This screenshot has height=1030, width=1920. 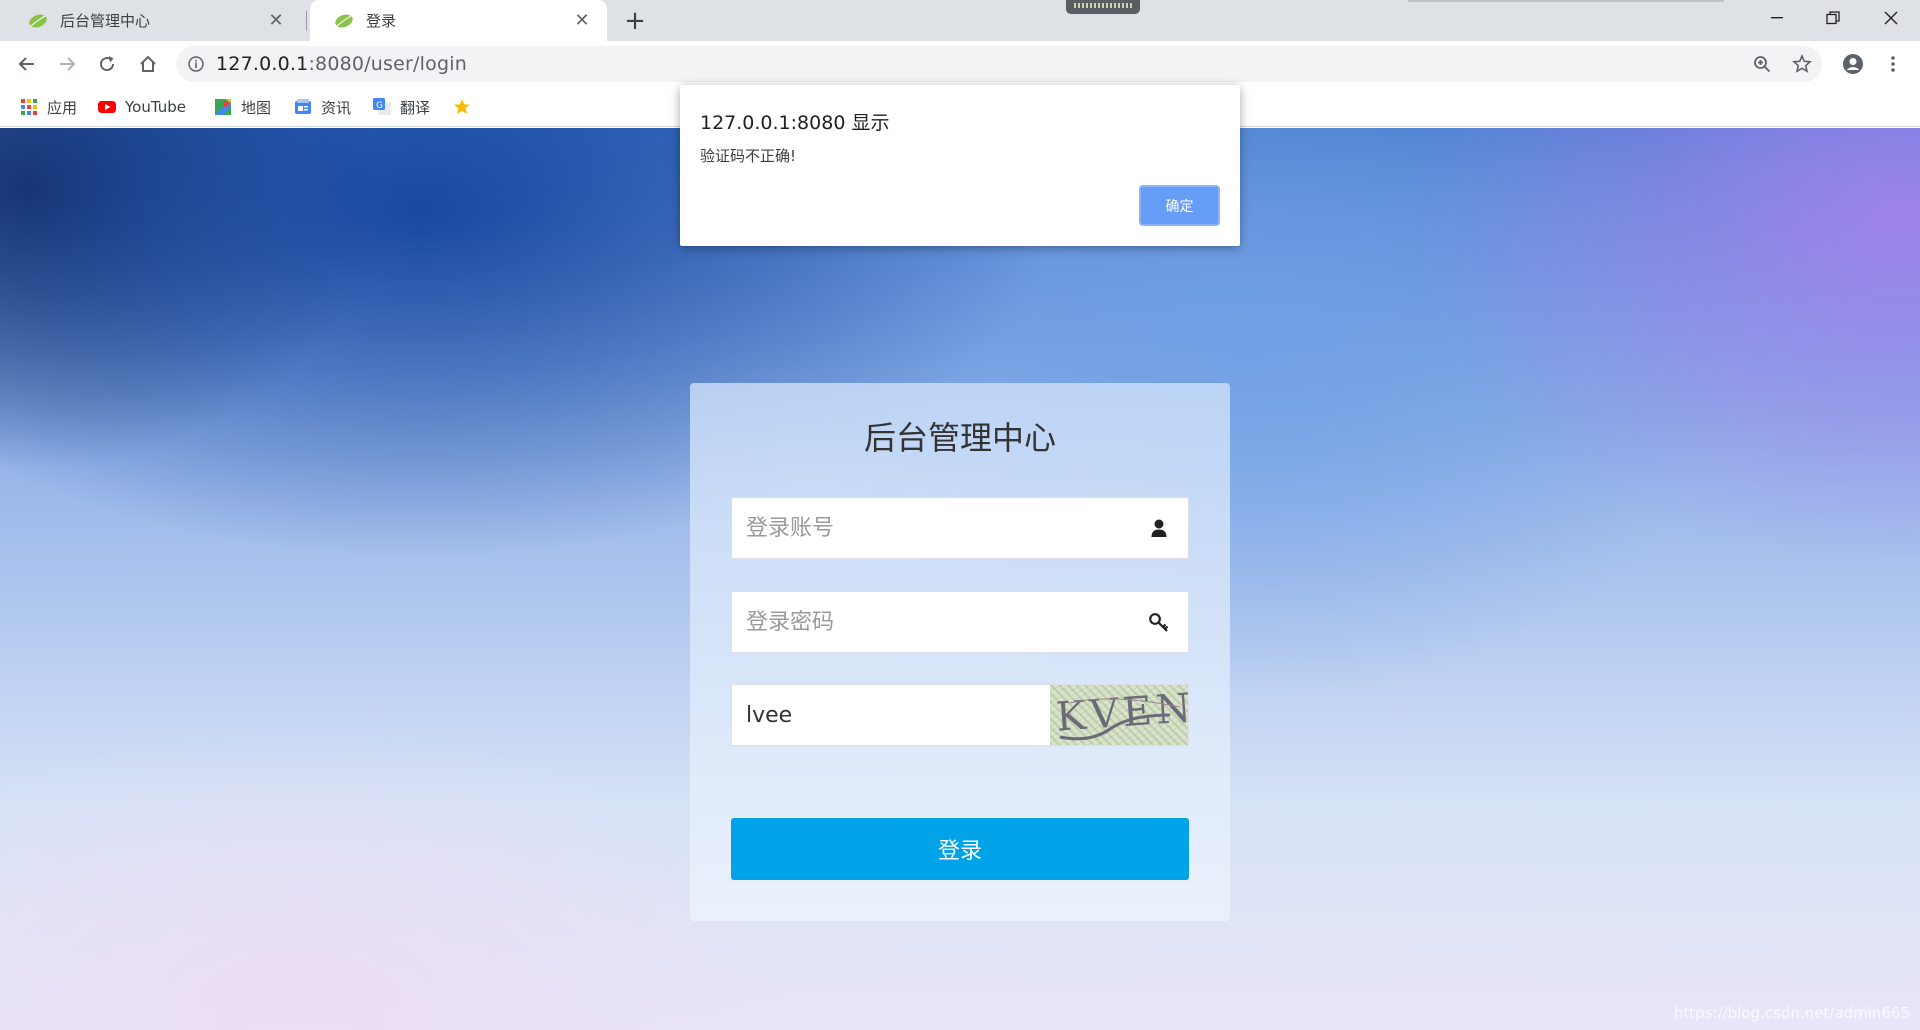 I want to click on forward-button, so click(x=67, y=64).